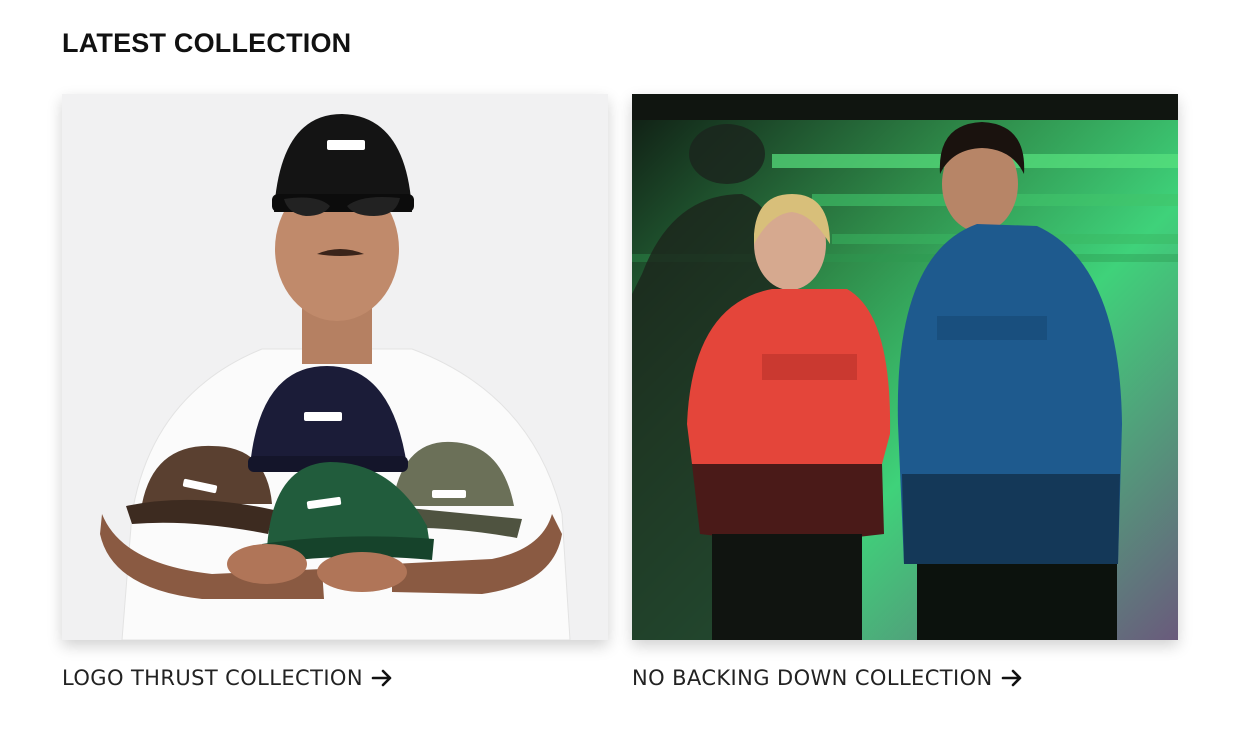 This screenshot has width=1240, height=738. Describe the element at coordinates (207, 43) in the screenshot. I see `section-title: LATEST COLLECTION` at that location.